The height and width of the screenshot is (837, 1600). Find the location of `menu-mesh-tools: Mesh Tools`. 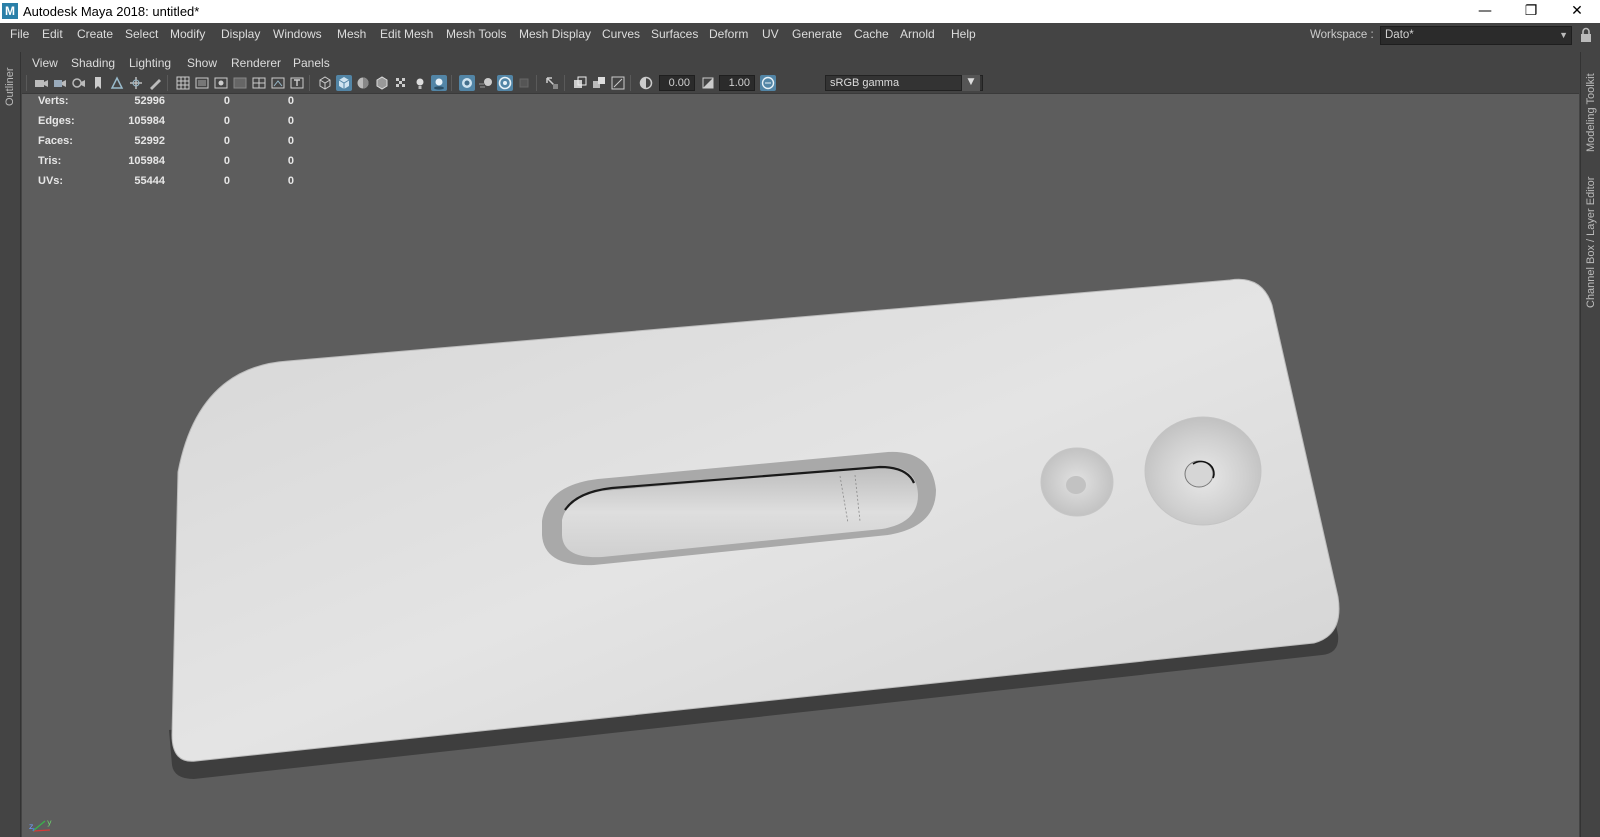

menu-mesh-tools: Mesh Tools is located at coordinates (476, 34).